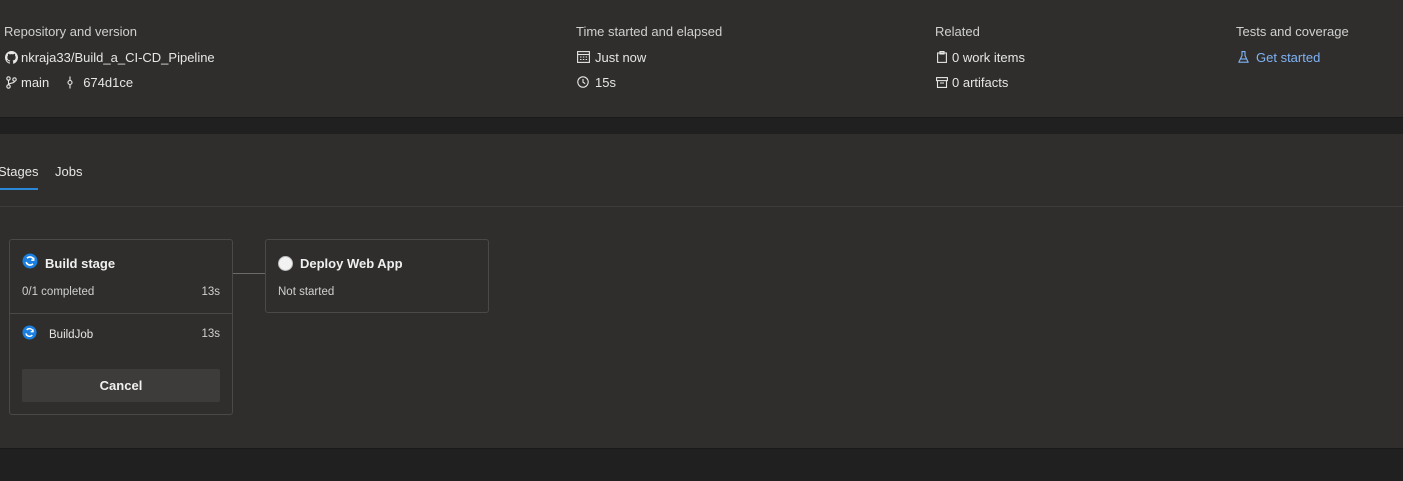  What do you see at coordinates (29, 335) in the screenshot?
I see `job-running-icon` at bounding box center [29, 335].